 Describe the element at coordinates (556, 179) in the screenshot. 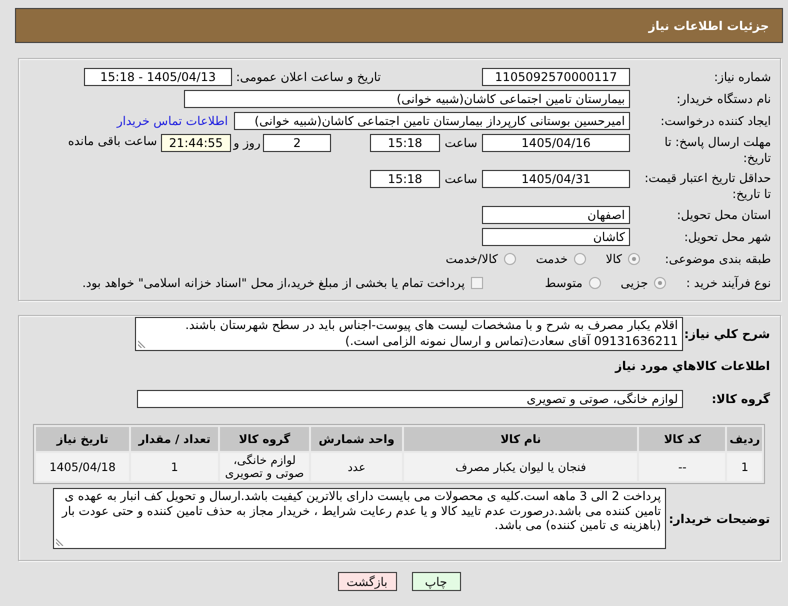

I see `price-validity-date-field: 1405/04/31` at that location.